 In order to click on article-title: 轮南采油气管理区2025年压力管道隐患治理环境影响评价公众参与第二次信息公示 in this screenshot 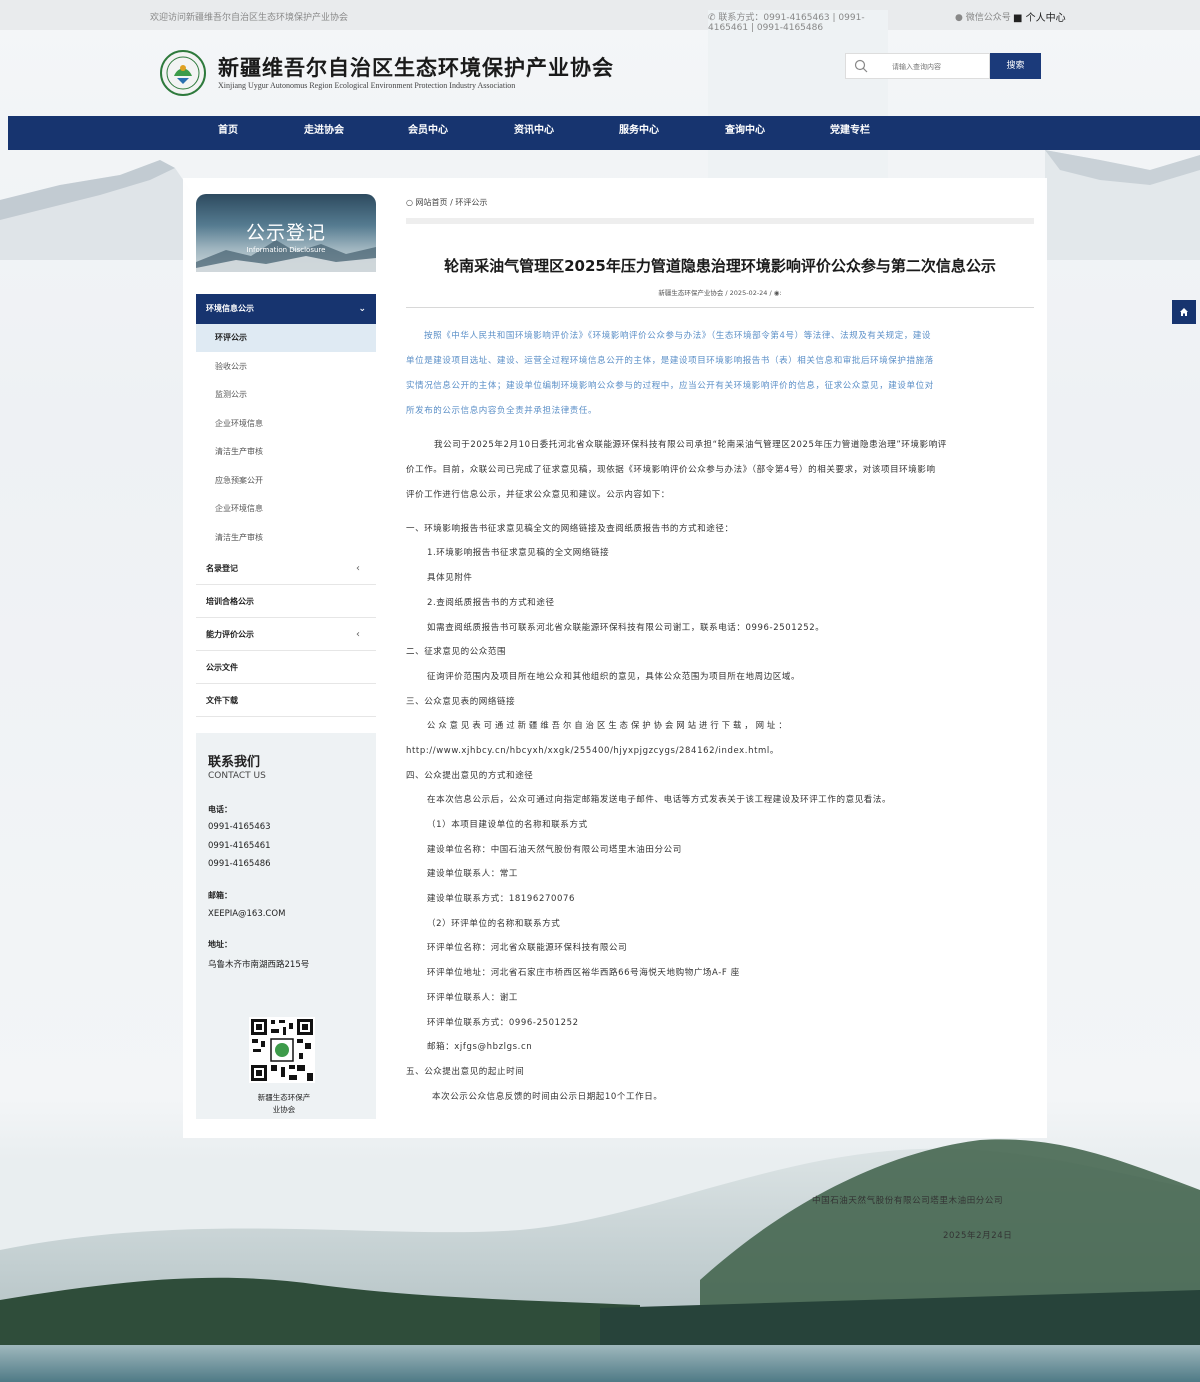, I will do `click(720, 266)`.